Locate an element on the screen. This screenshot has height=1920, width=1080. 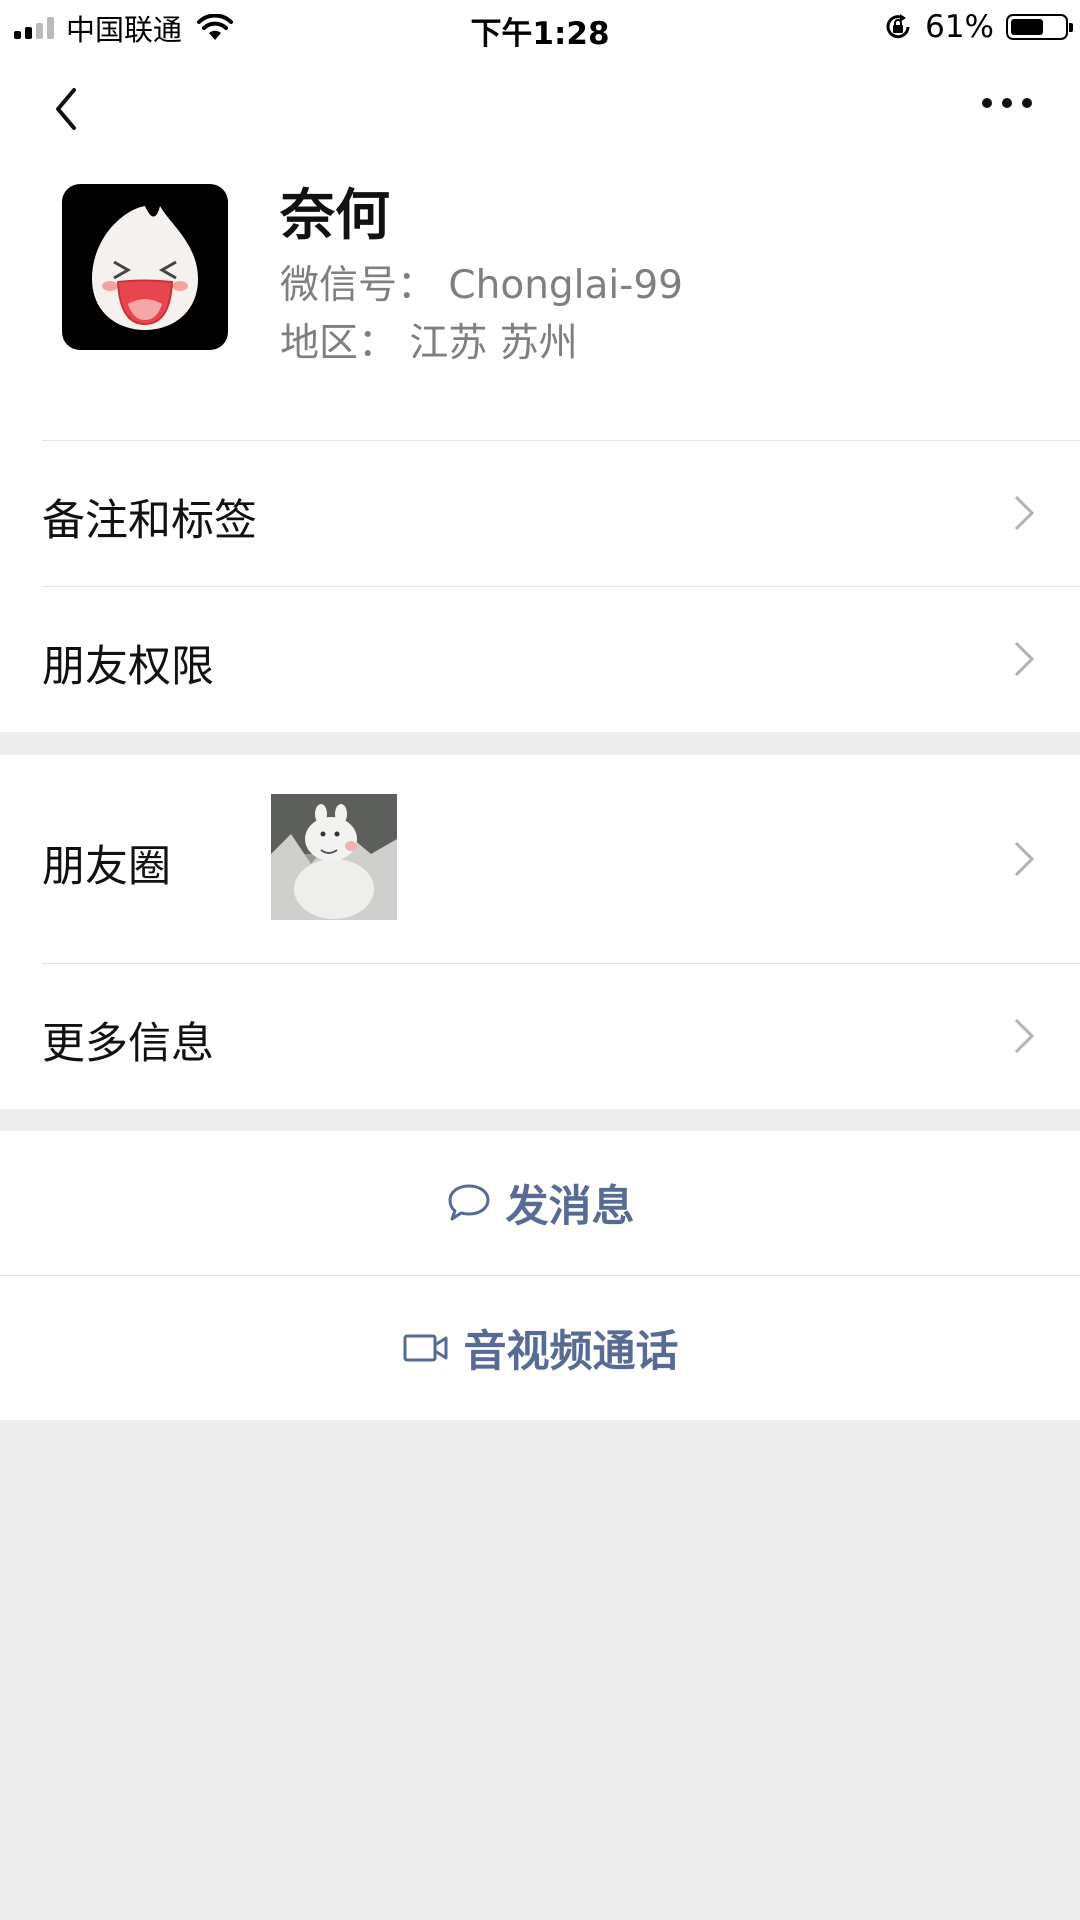
orientation-lock-icon is located at coordinates (898, 26).